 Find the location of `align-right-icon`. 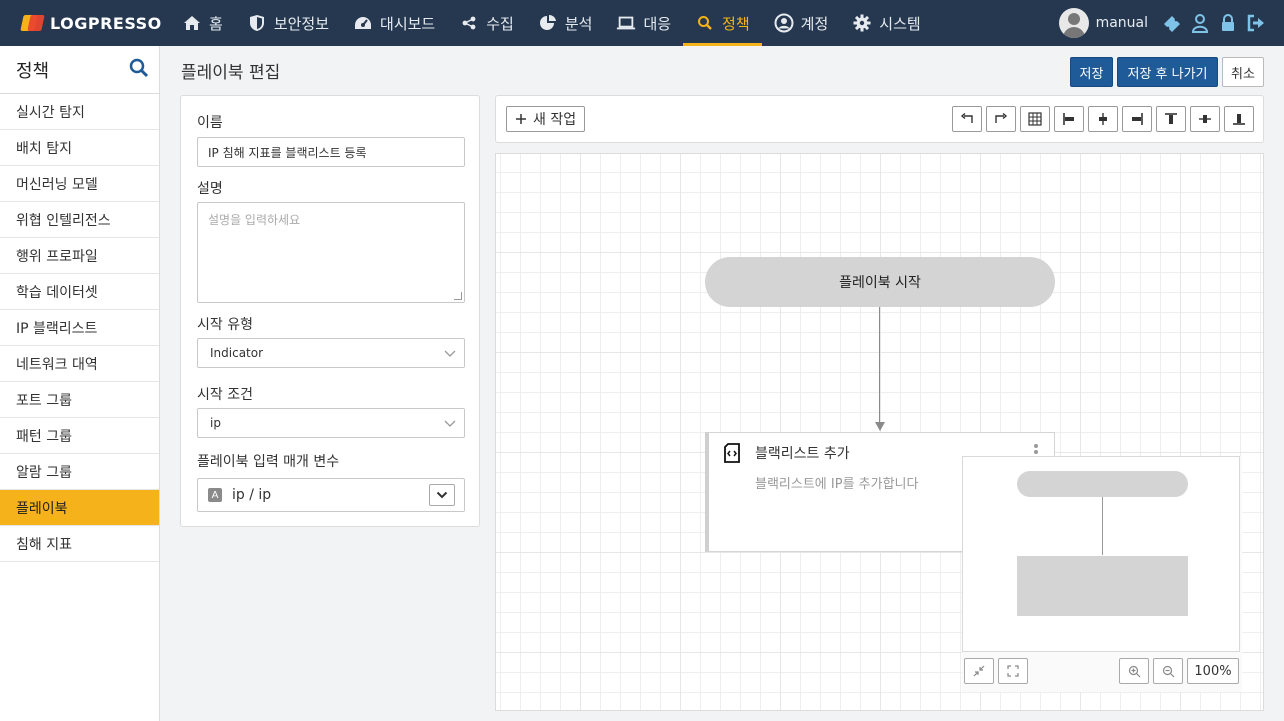

align-right-icon is located at coordinates (1137, 119).